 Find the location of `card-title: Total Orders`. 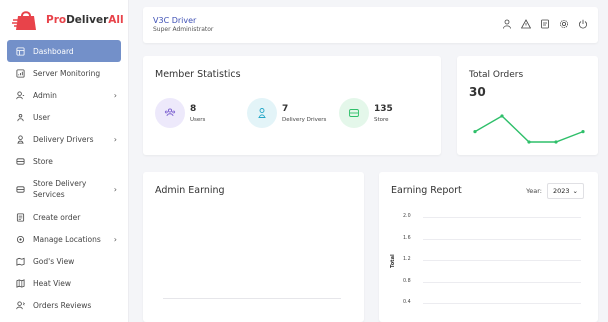

card-title: Total Orders is located at coordinates (496, 75).